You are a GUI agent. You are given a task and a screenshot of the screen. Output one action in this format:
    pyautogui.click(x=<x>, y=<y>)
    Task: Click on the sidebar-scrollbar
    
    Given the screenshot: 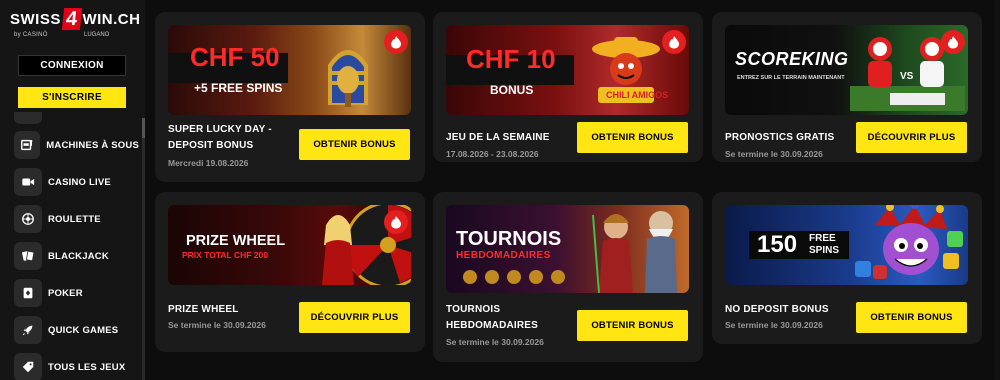 What is the action you would take?
    pyautogui.click(x=143, y=249)
    